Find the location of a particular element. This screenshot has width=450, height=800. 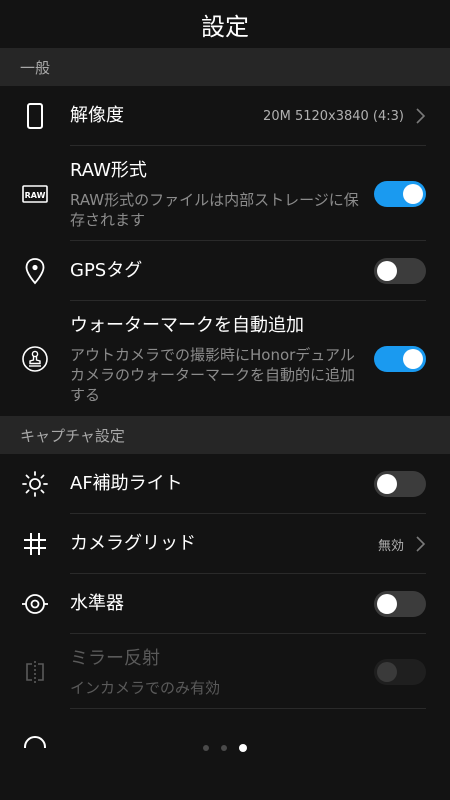

raw-badge-icon: RAW is located at coordinates (35, 194).